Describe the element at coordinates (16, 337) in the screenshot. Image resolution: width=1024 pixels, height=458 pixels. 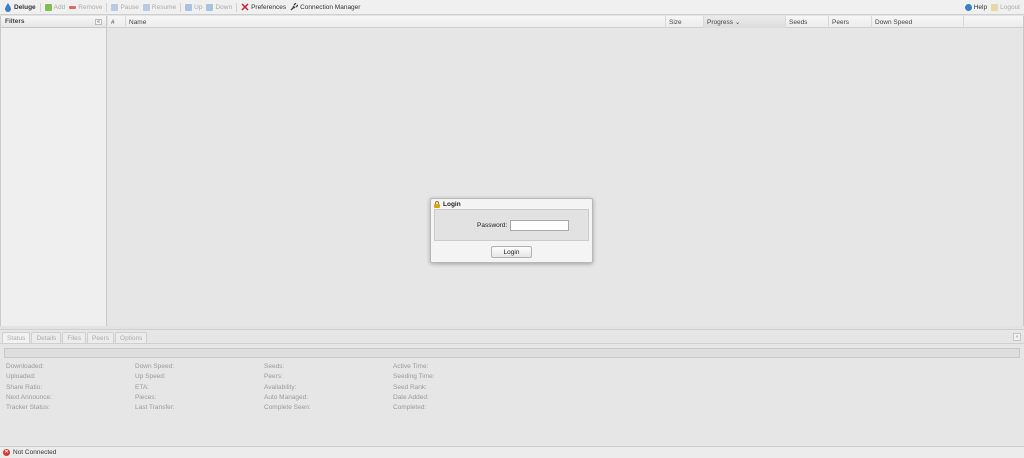
I see `tab-status: Status` at that location.